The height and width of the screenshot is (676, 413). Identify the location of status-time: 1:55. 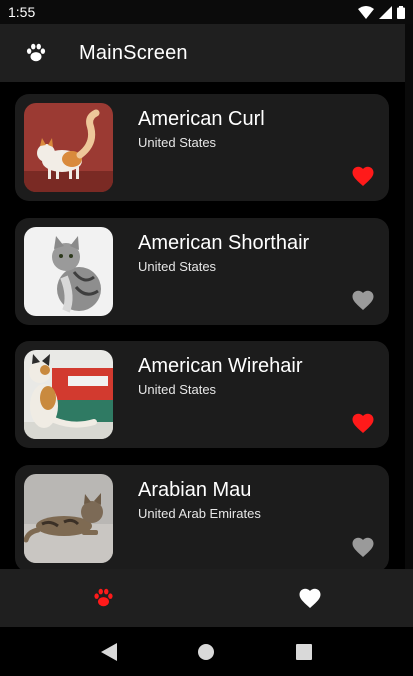
(22, 12).